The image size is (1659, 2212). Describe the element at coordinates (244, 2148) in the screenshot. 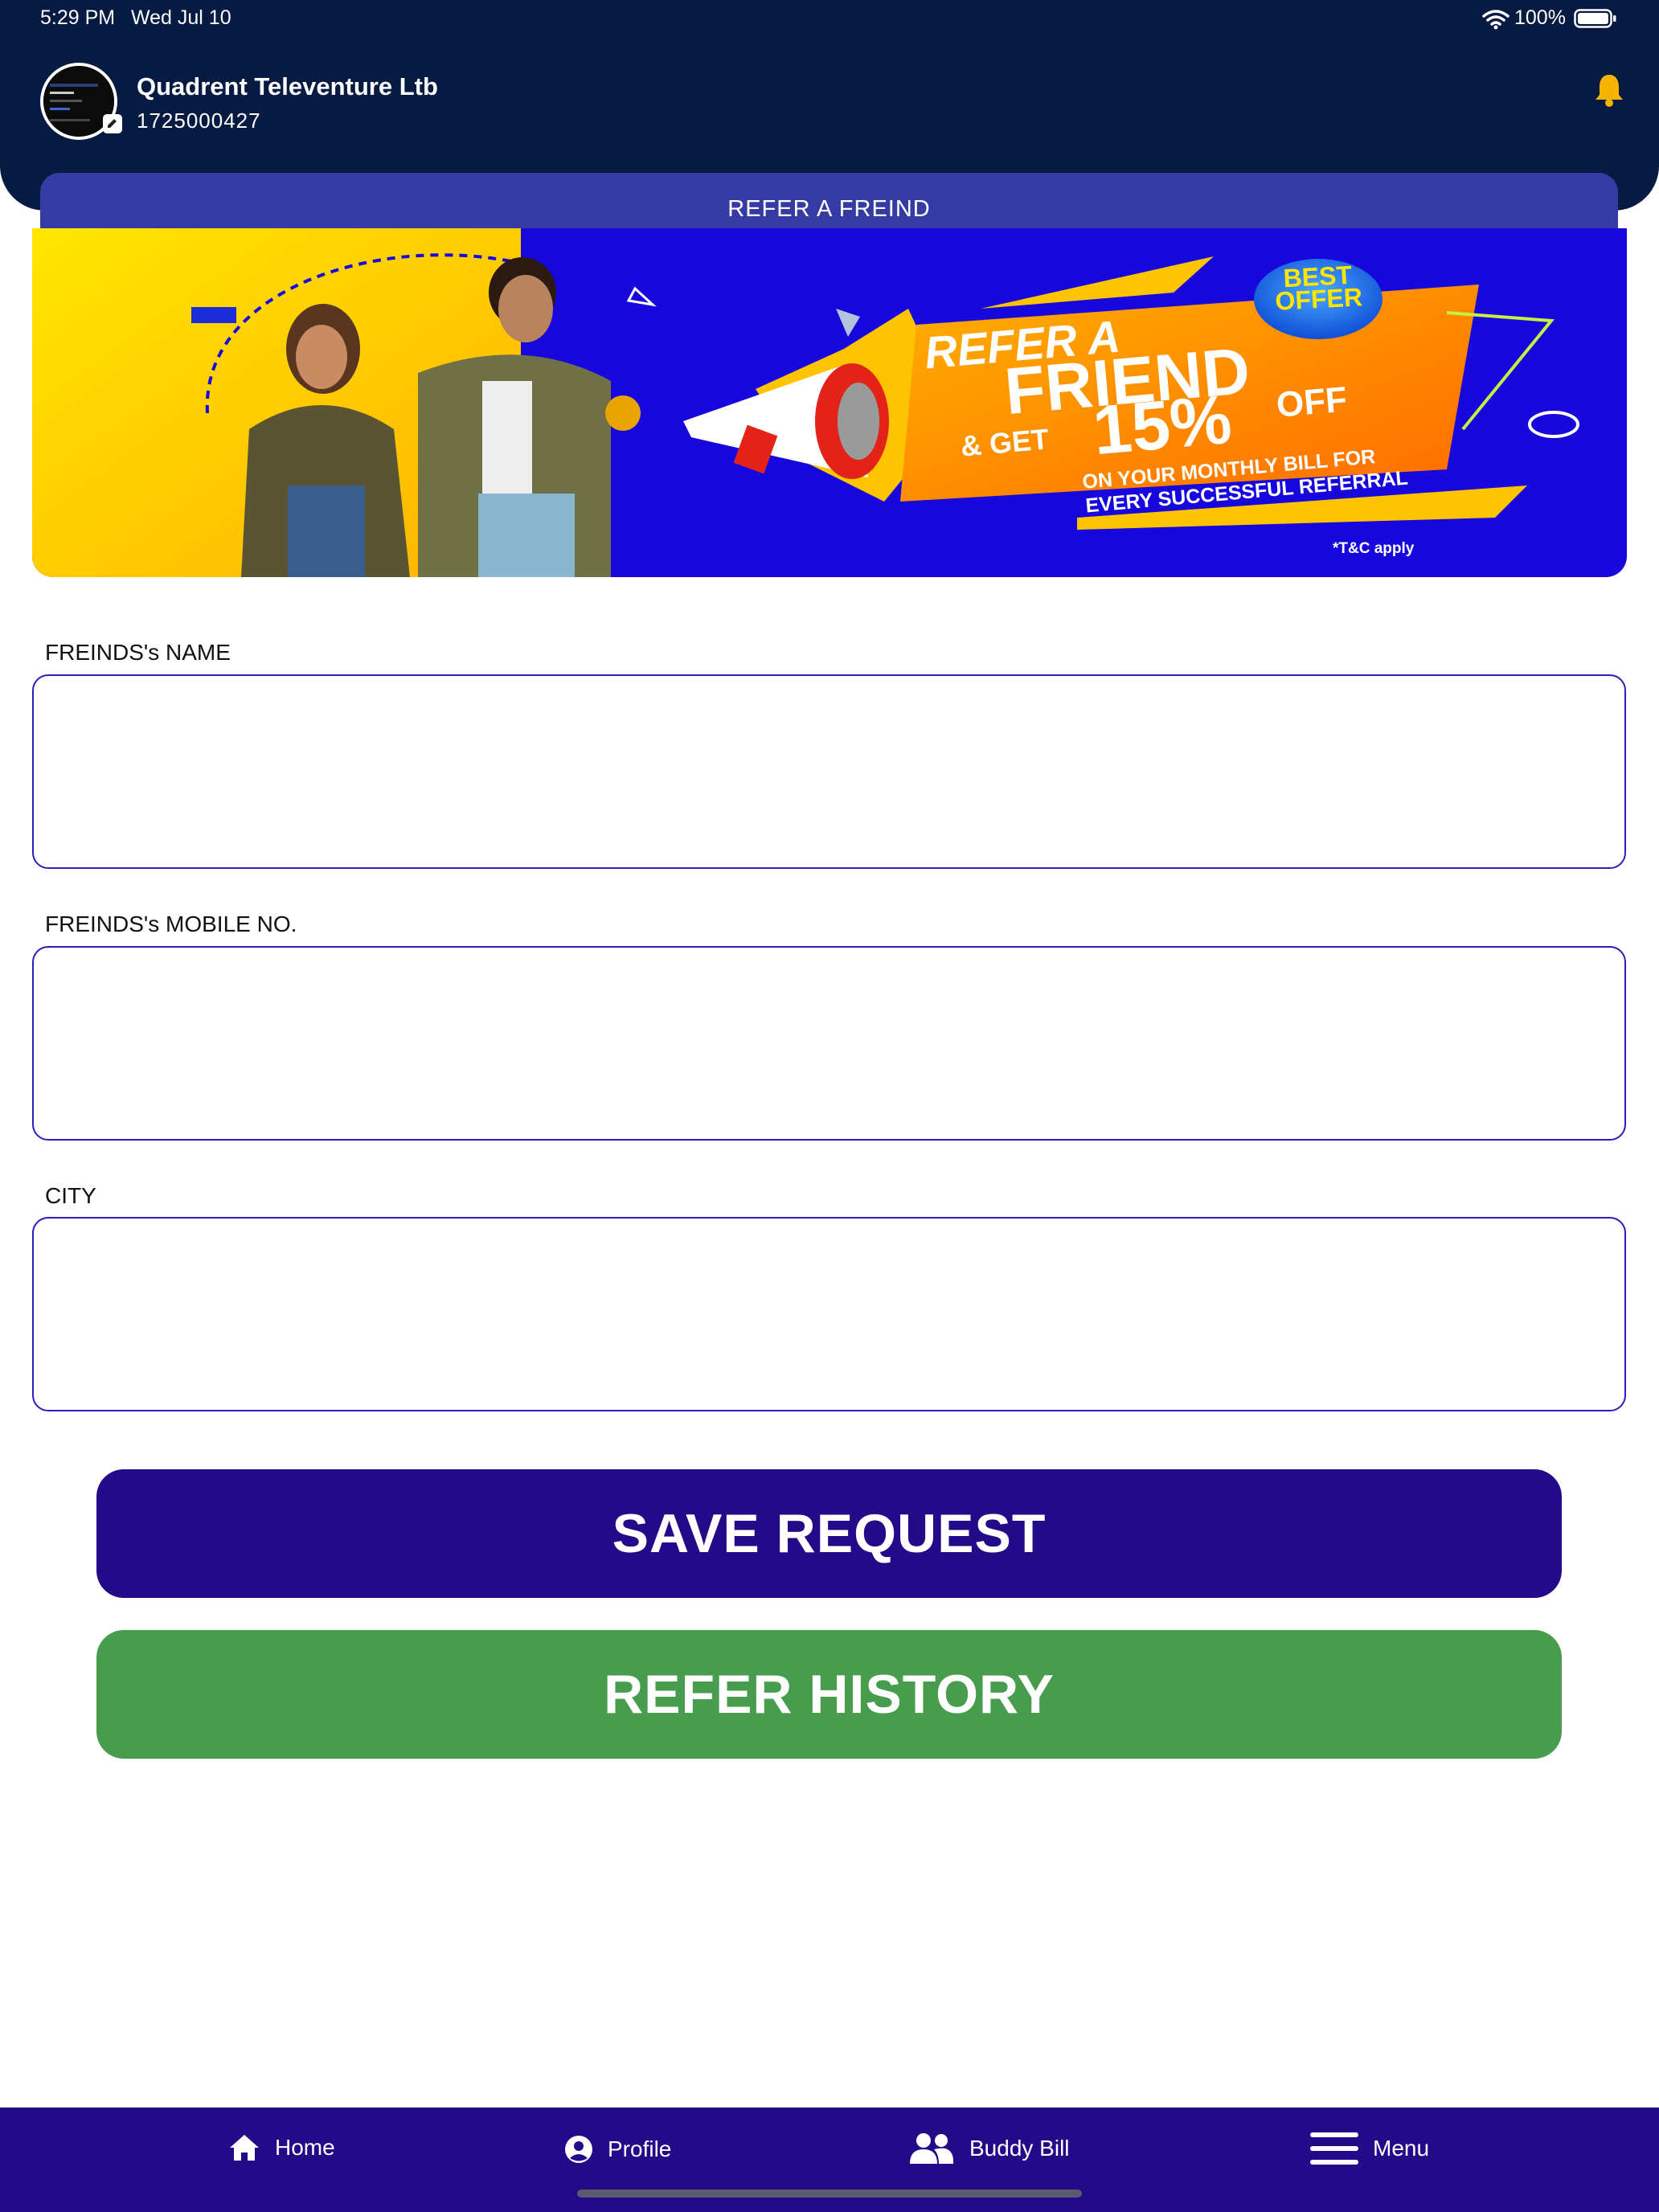

I see `home-icon` at that location.